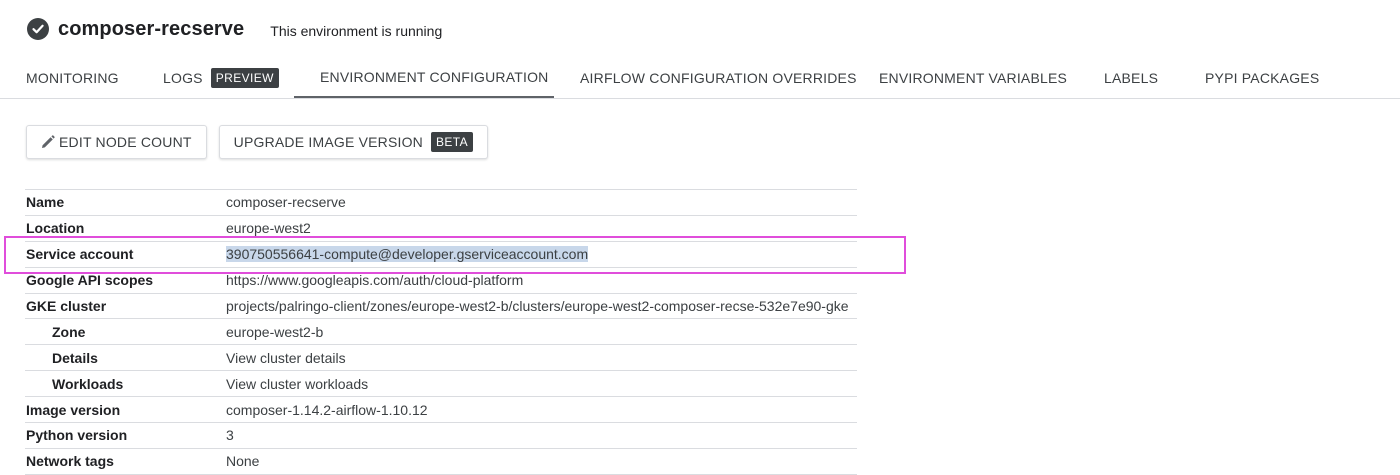 This screenshot has width=1400, height=475. I want to click on tab-label: MONITORING, so click(72, 78).